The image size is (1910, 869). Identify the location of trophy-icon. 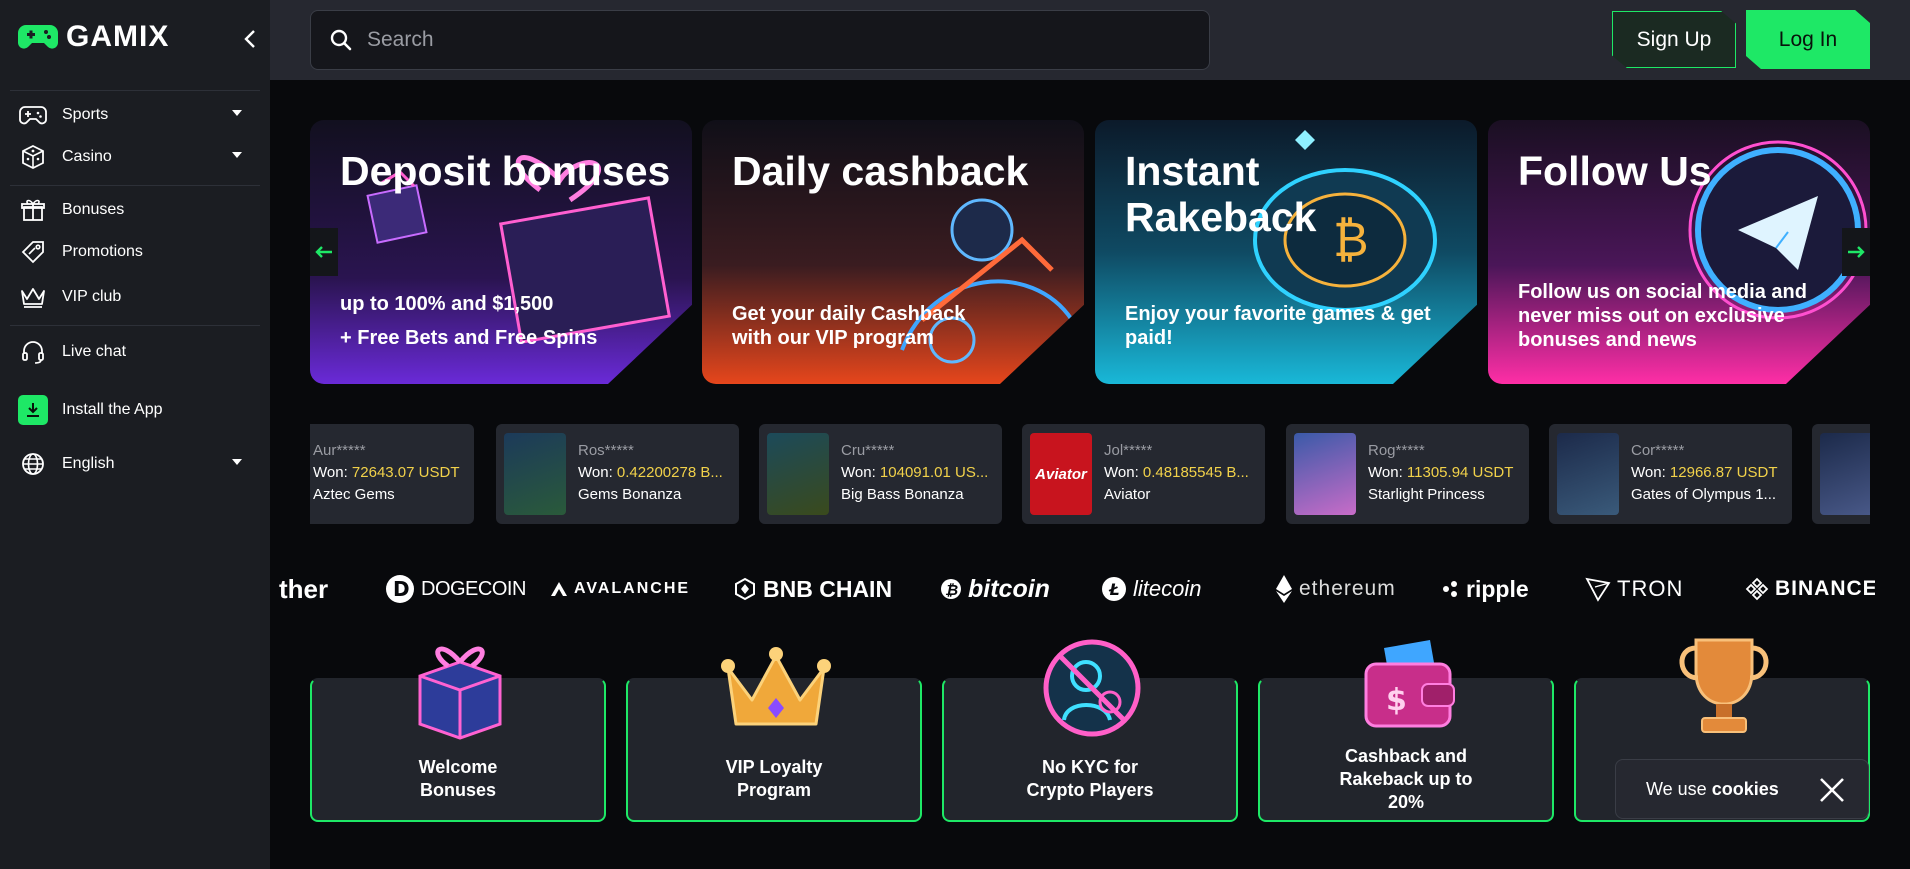
(1724, 685).